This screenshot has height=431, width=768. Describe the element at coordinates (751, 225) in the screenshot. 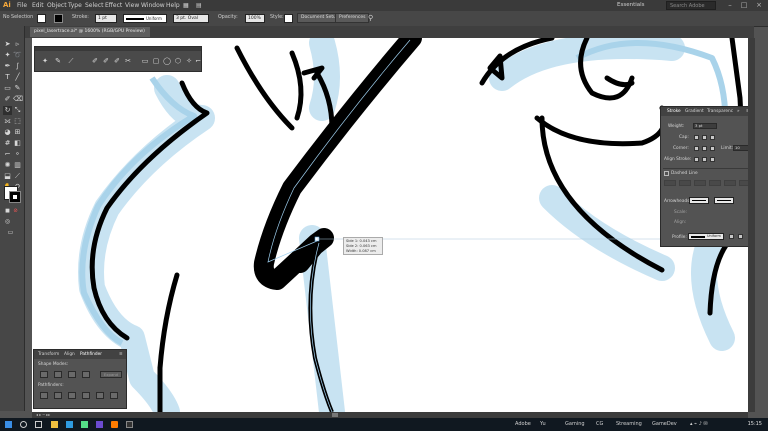

I see `vertical-scrollbar` at that location.